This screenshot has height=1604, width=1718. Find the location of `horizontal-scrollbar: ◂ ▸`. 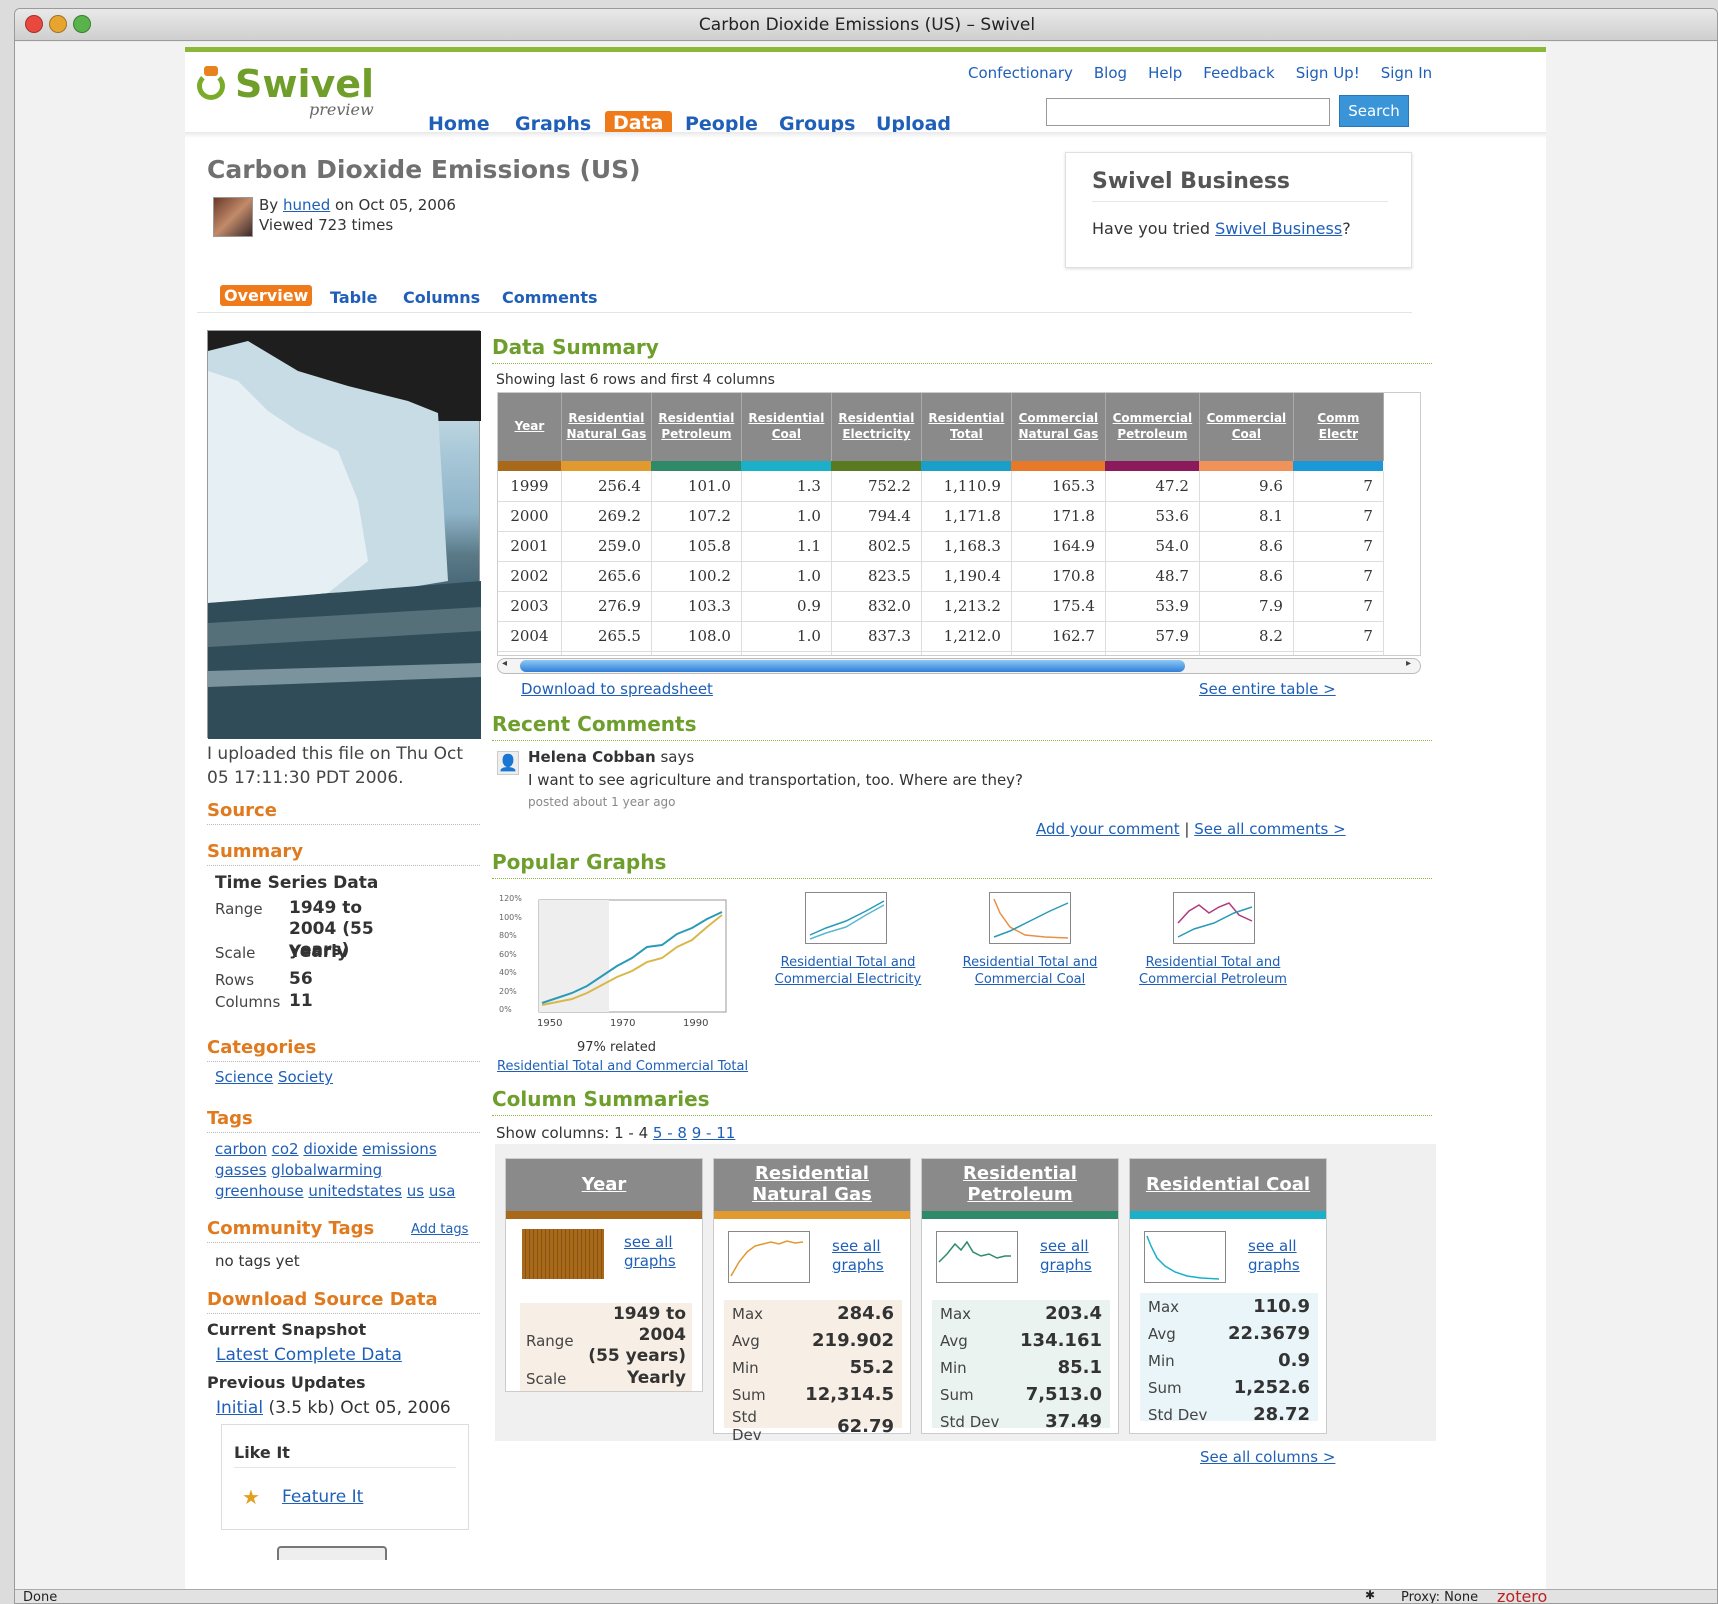

horizontal-scrollbar: ◂ ▸ is located at coordinates (959, 666).